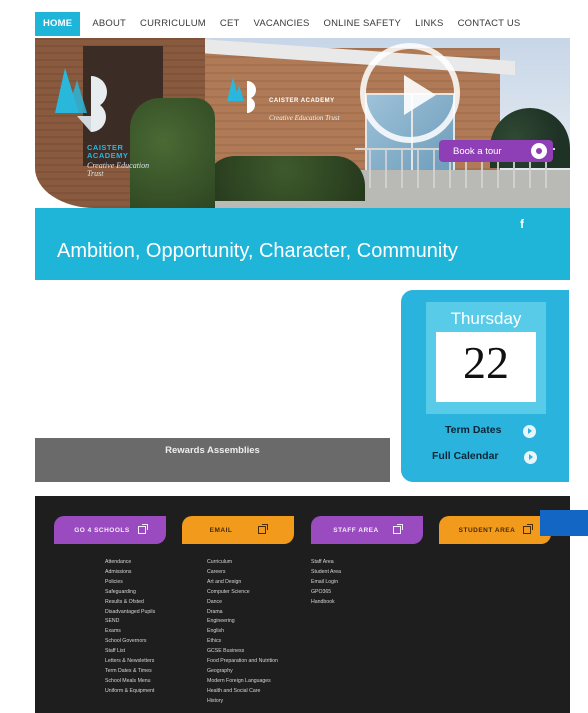 This screenshot has height=713, width=588. Describe the element at coordinates (130, 692) in the screenshot. I see `footer-link: Uniform & Equipment` at that location.